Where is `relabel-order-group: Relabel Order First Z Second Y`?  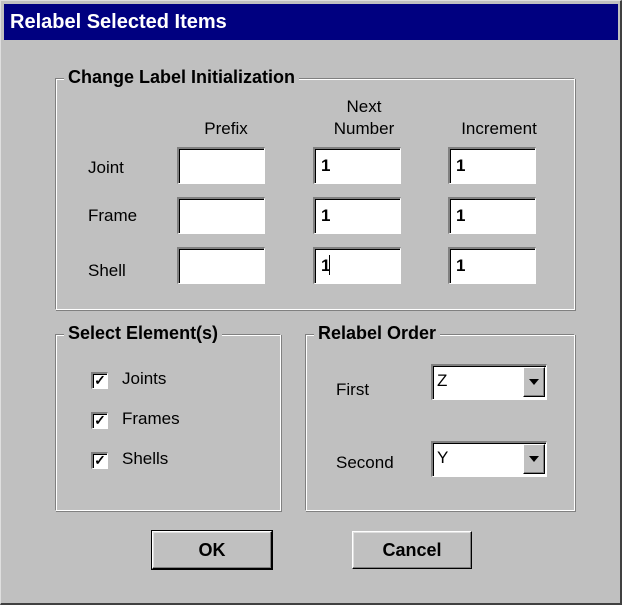 relabel-order-group: Relabel Order First Z Second Y is located at coordinates (440, 416).